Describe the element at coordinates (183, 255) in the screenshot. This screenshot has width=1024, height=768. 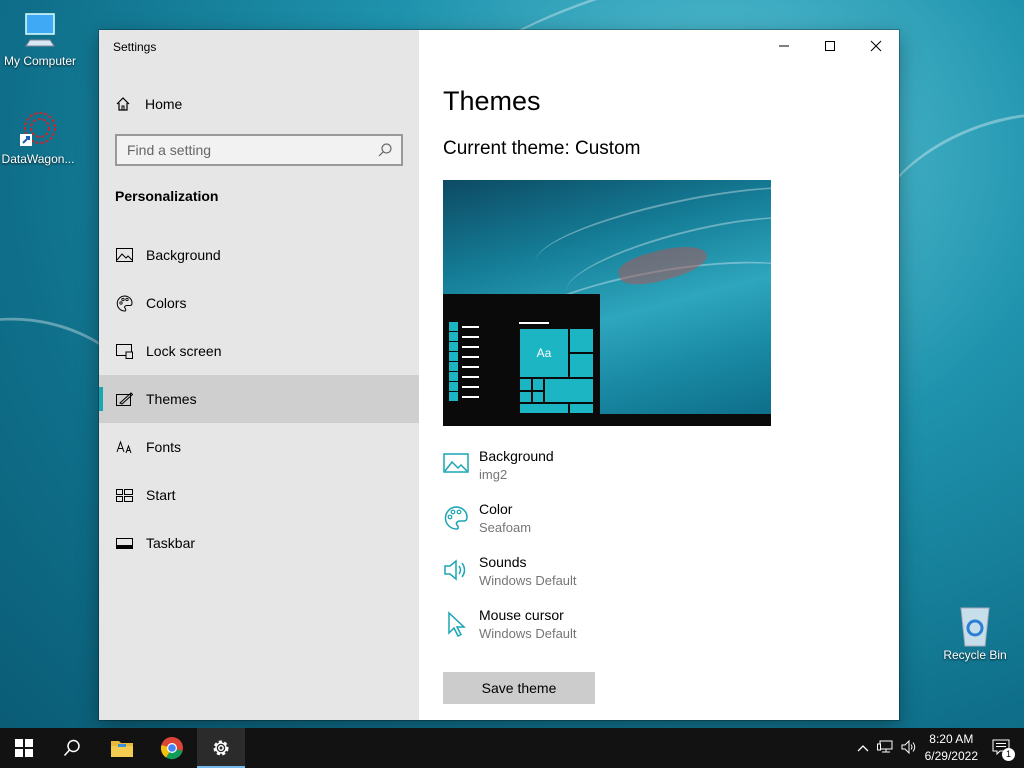
I see `sidebar-item-label: Background` at that location.